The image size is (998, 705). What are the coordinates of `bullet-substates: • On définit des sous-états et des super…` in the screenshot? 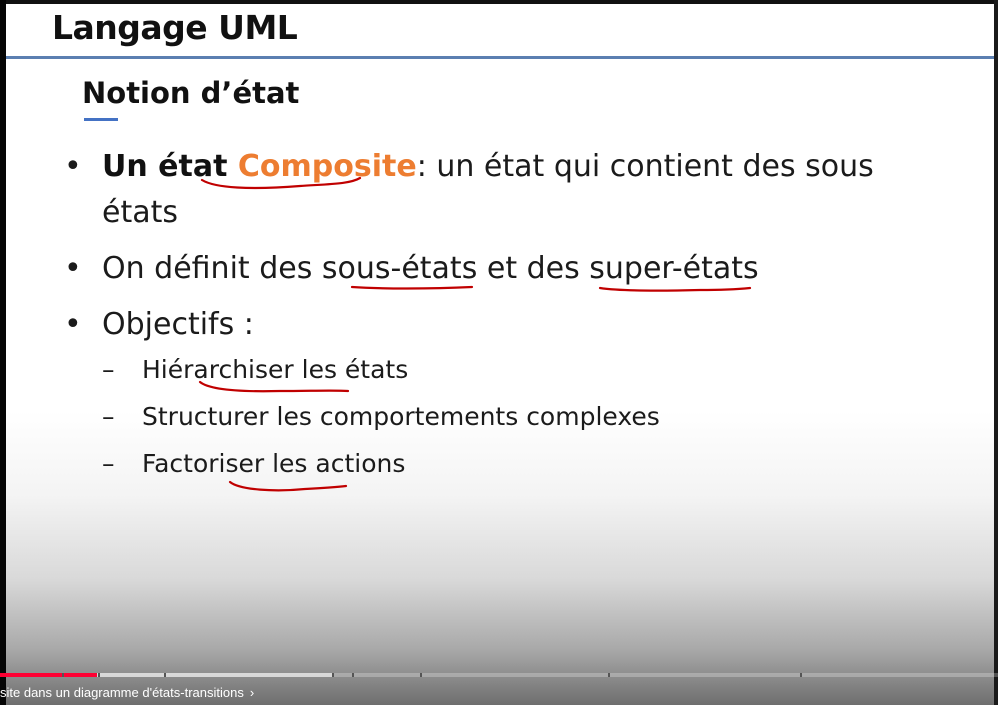 It's located at (502, 269).